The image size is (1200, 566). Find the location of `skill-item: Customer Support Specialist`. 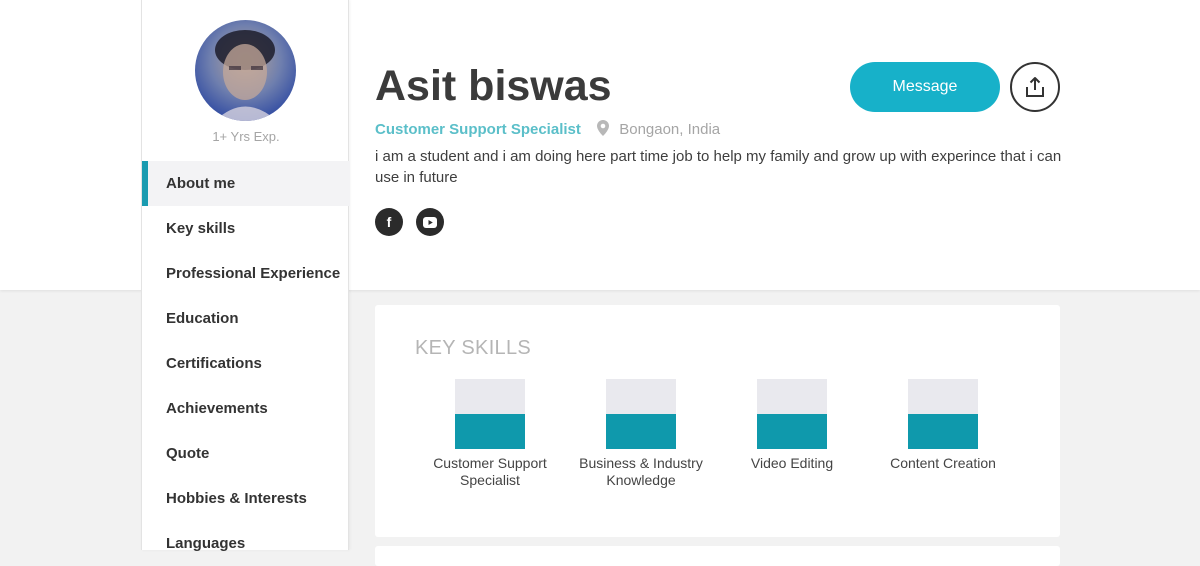

skill-item: Customer Support Specialist is located at coordinates (490, 434).